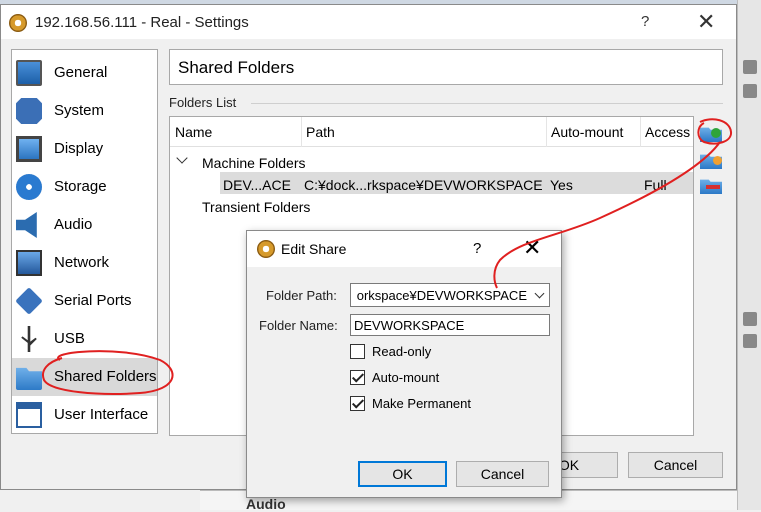 The image size is (761, 512). I want to click on sidebar-item-label: General, so click(81, 72).